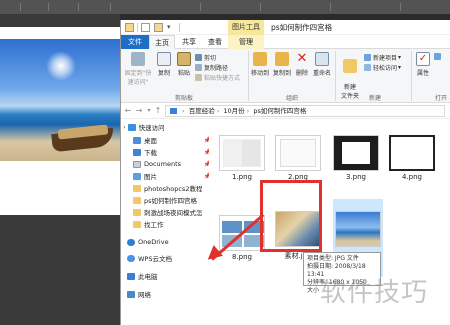 The image size is (450, 325). What do you see at coordinates (171, 27) in the screenshot?
I see `chevron-down-icon: ▾` at bounding box center [171, 27].